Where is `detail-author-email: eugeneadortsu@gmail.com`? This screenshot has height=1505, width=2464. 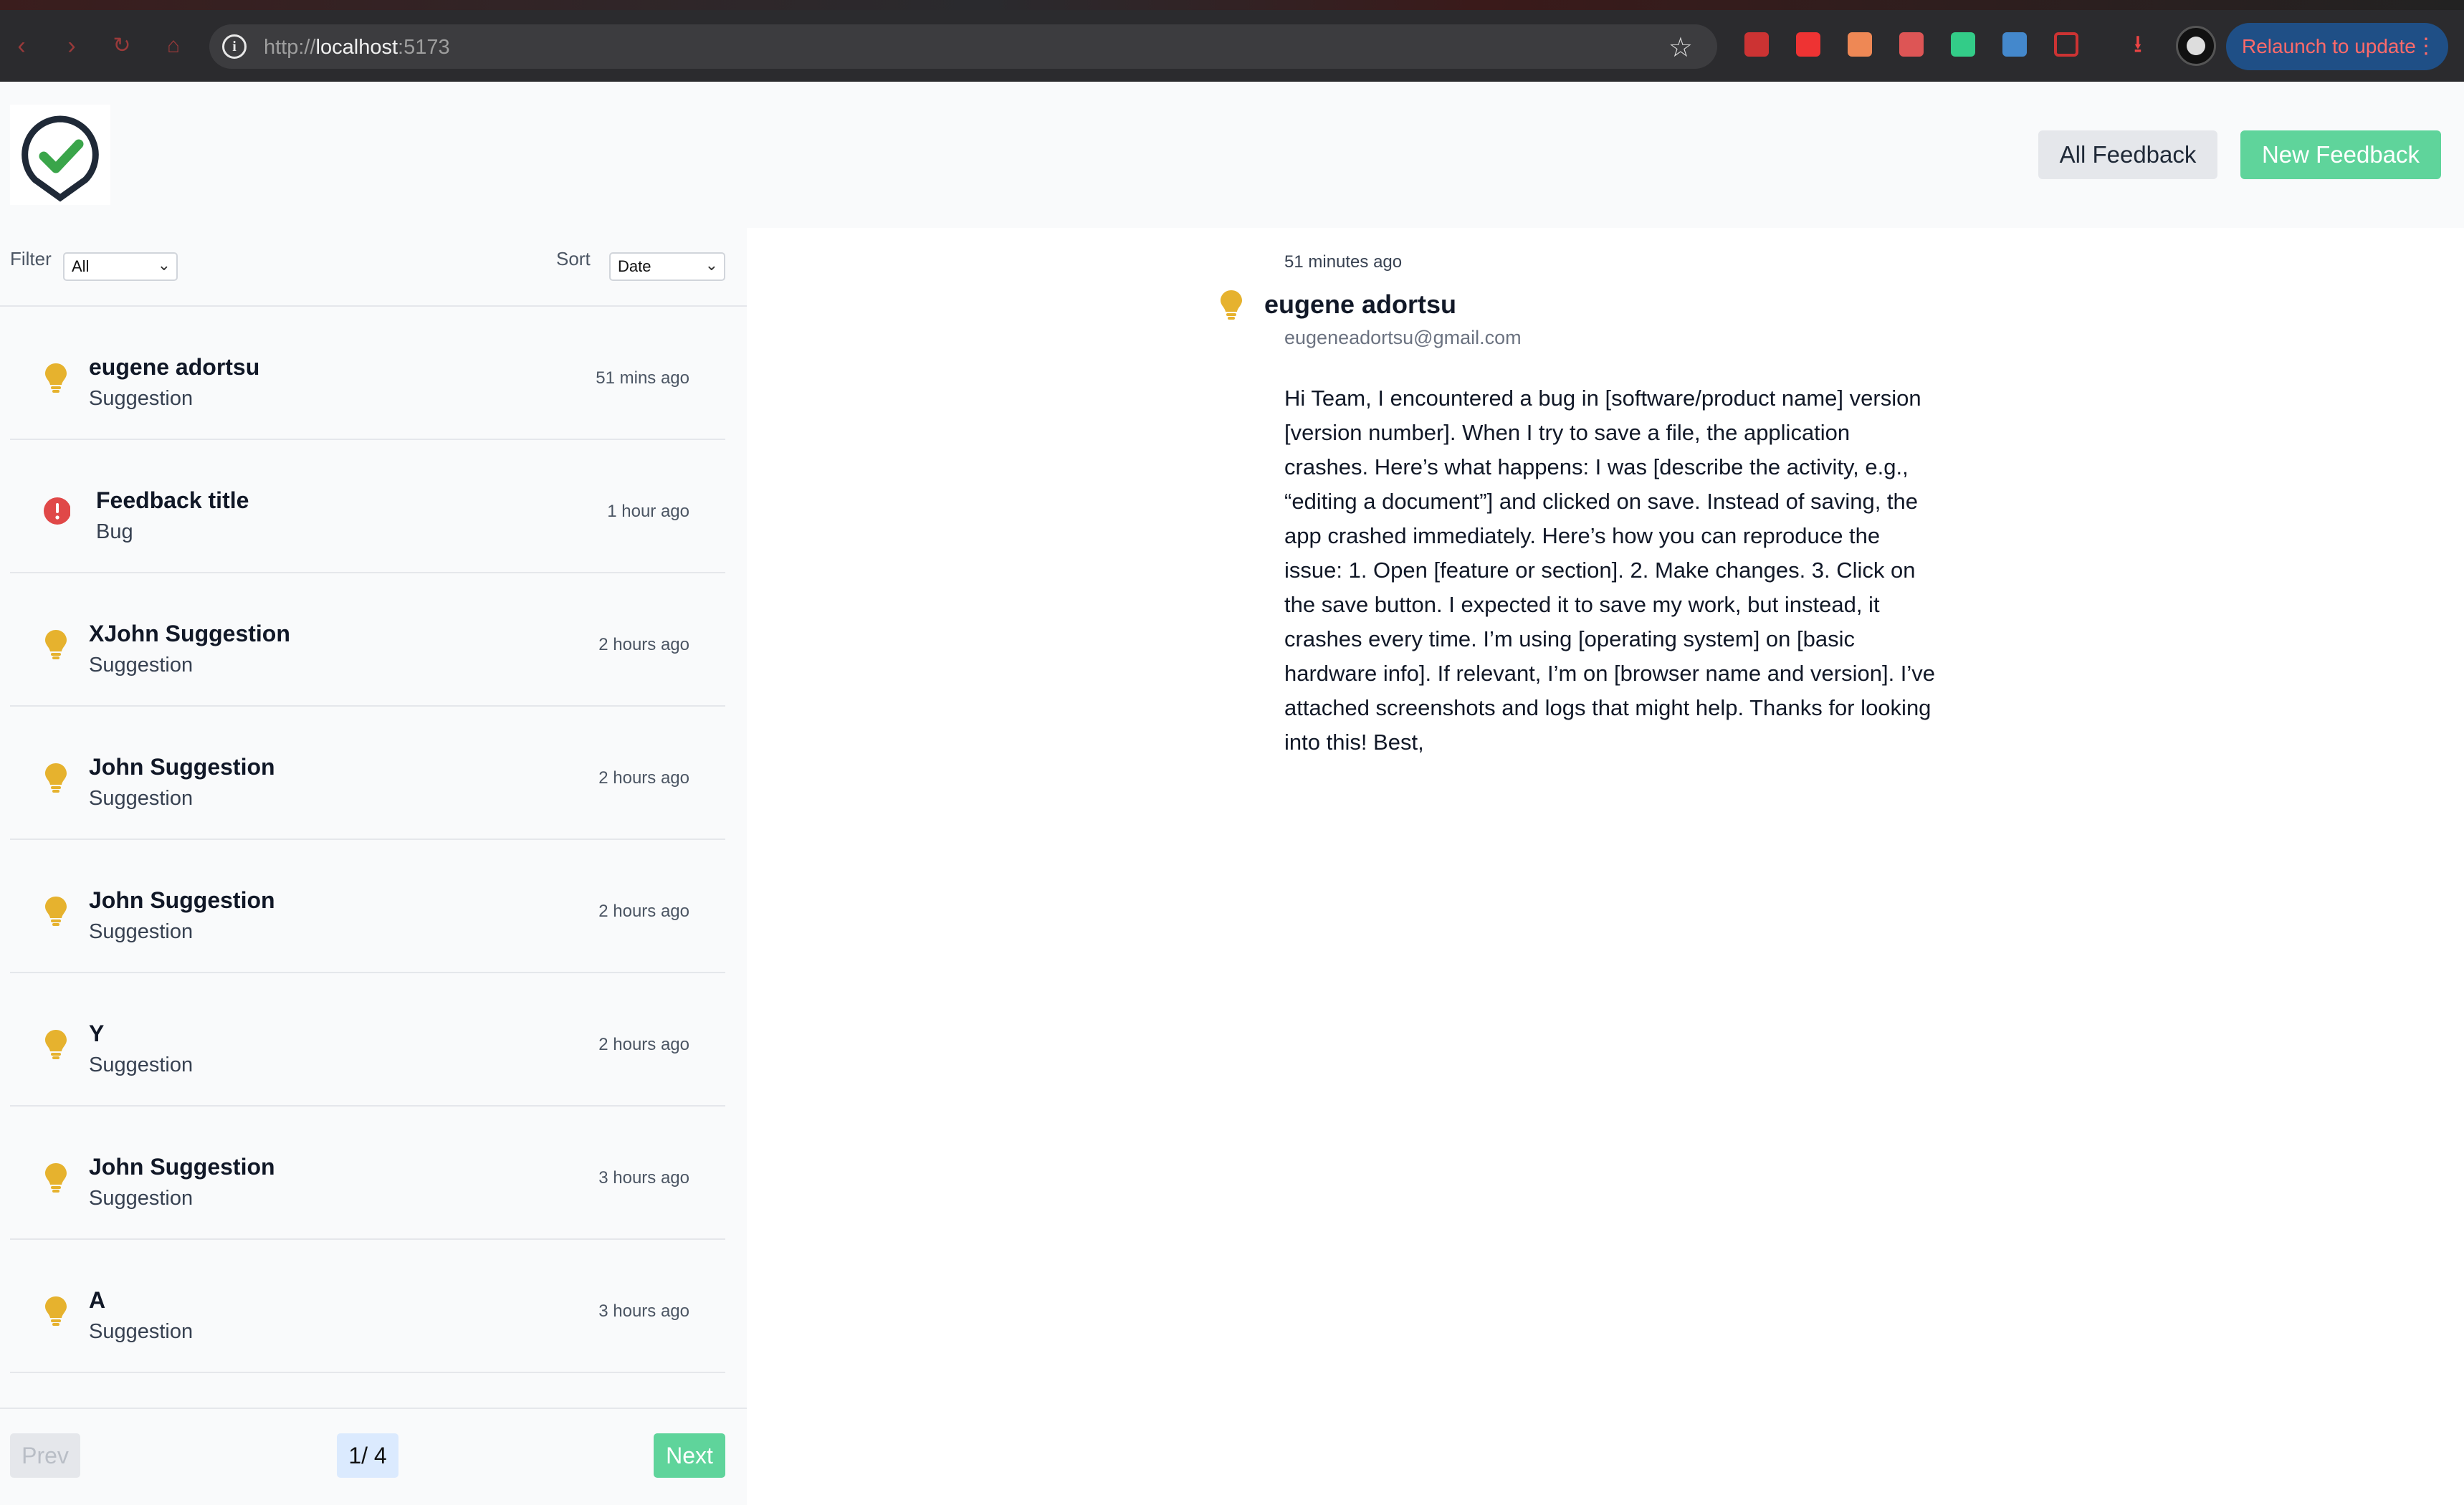 detail-author-email: eugeneadortsu@gmail.com is located at coordinates (1403, 337).